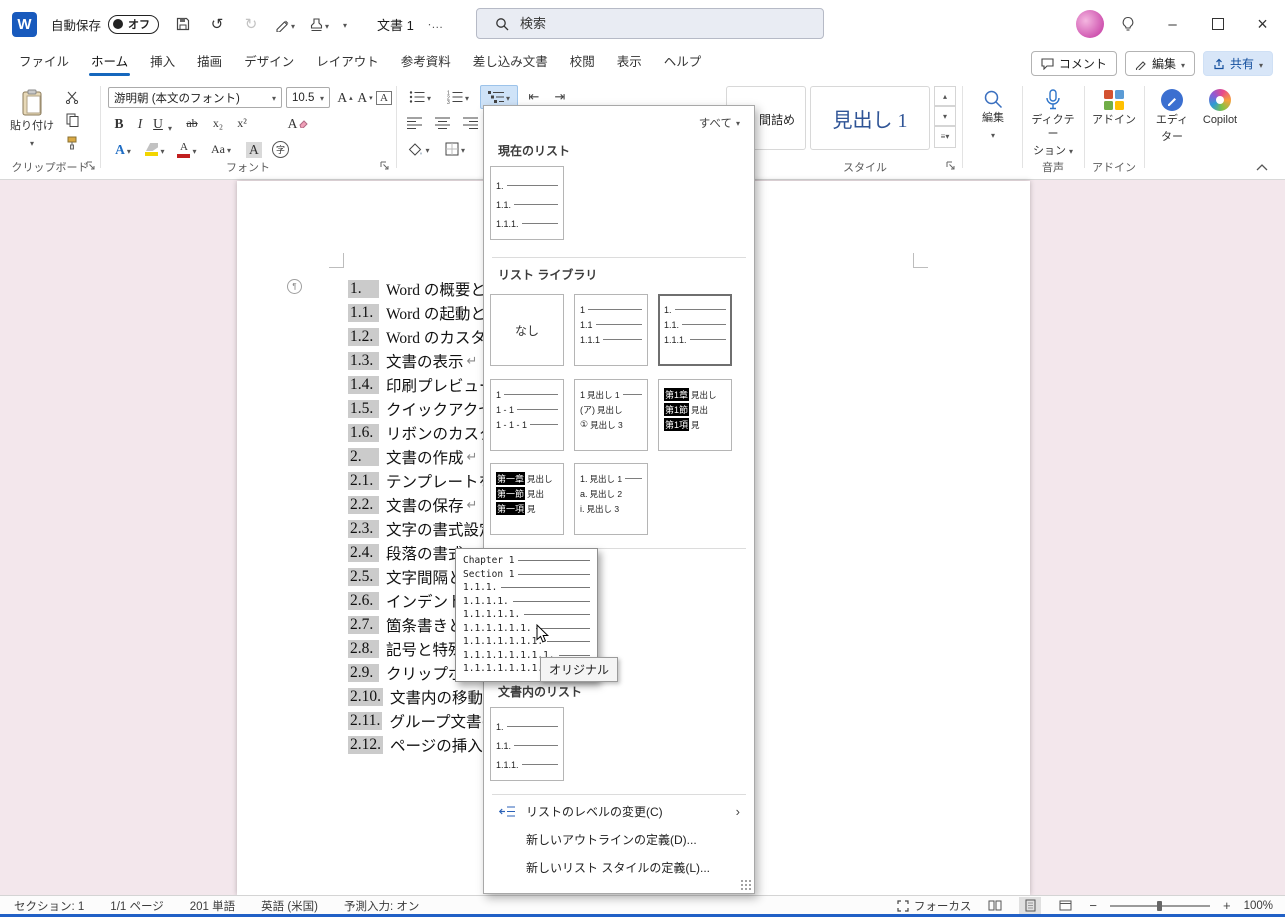  I want to click on undo-icon, so click(217, 24).